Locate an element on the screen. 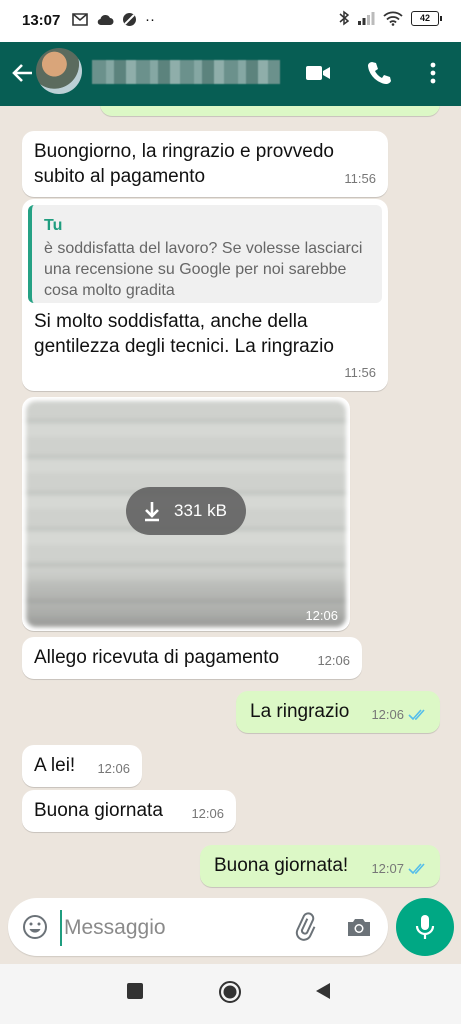 The width and height of the screenshot is (461, 1024). blocked-app-icon is located at coordinates (129, 19).